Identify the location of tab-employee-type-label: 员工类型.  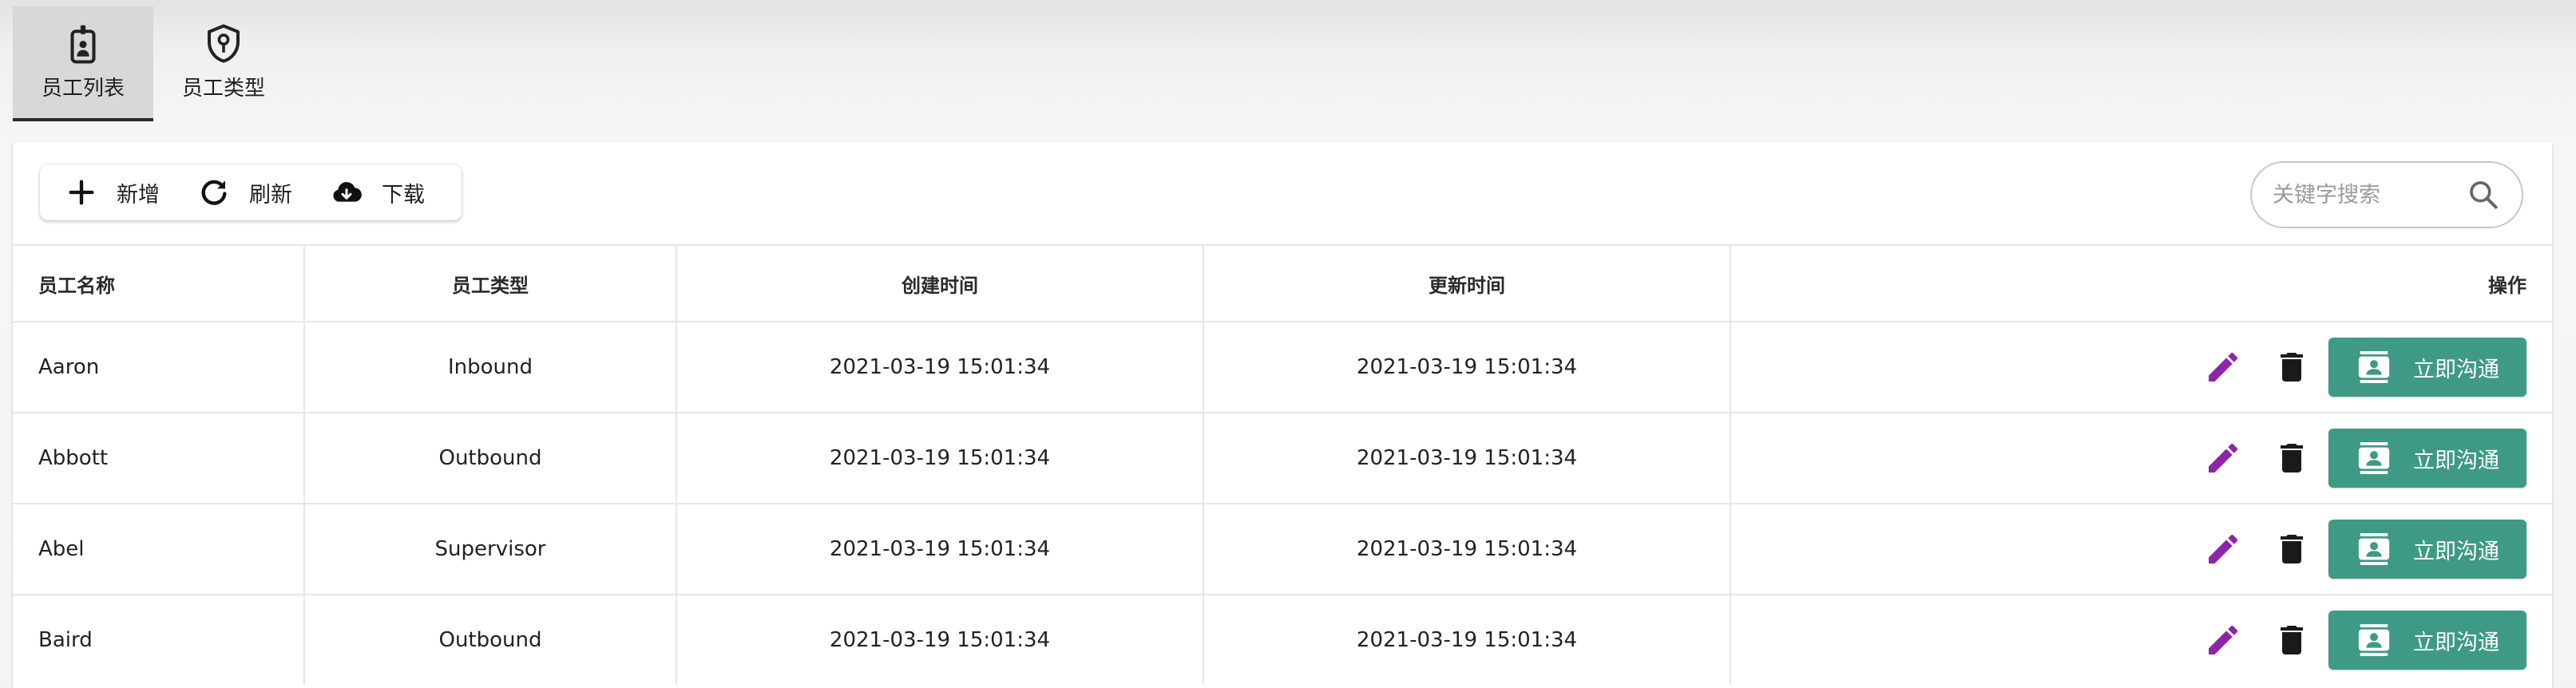
(223, 89).